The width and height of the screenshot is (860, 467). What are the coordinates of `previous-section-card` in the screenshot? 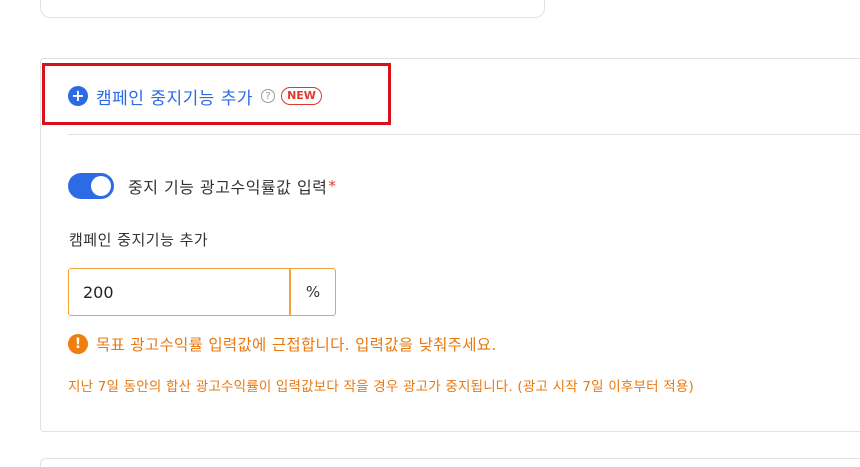 It's located at (292, 9).